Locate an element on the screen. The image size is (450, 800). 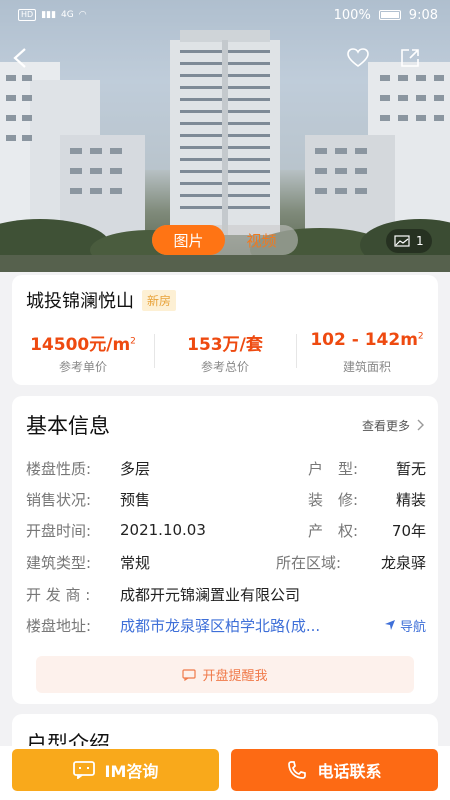
heart-icon is located at coordinates (358, 57).